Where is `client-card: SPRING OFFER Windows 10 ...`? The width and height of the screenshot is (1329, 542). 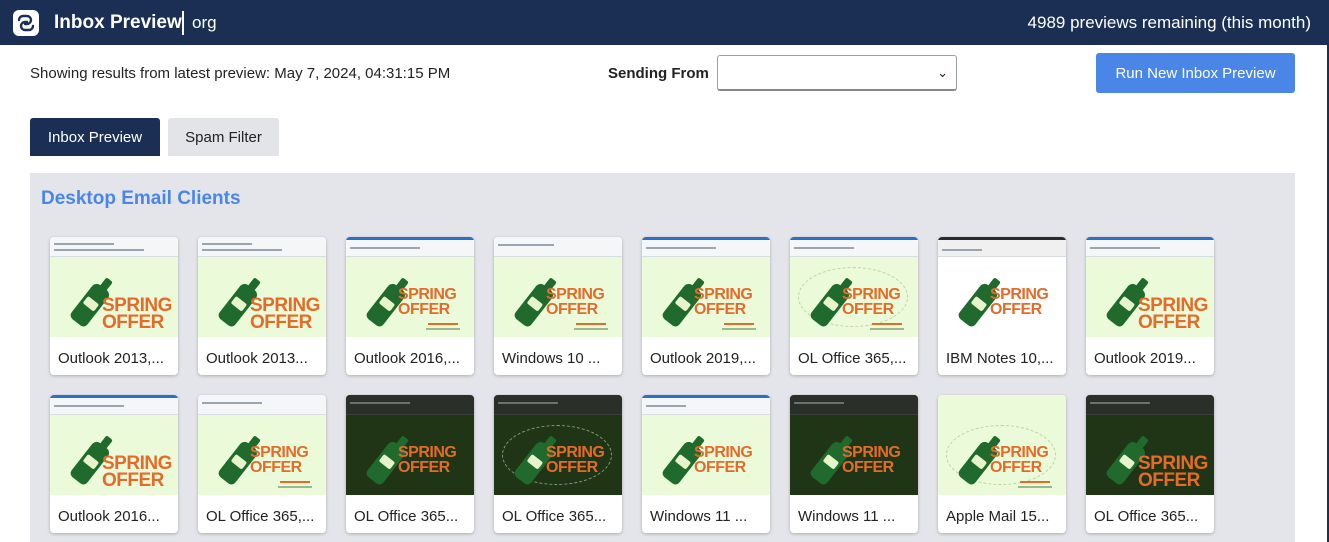
client-card: SPRING OFFER Windows 10 ... is located at coordinates (558, 306).